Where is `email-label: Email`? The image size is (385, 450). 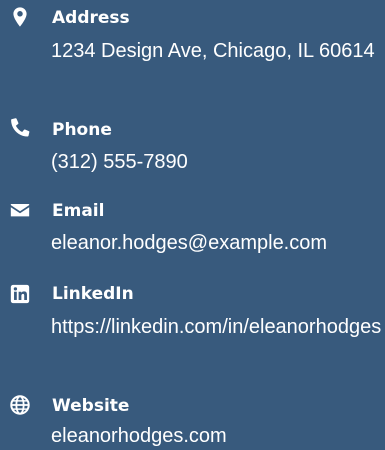 email-label: Email is located at coordinates (78, 211).